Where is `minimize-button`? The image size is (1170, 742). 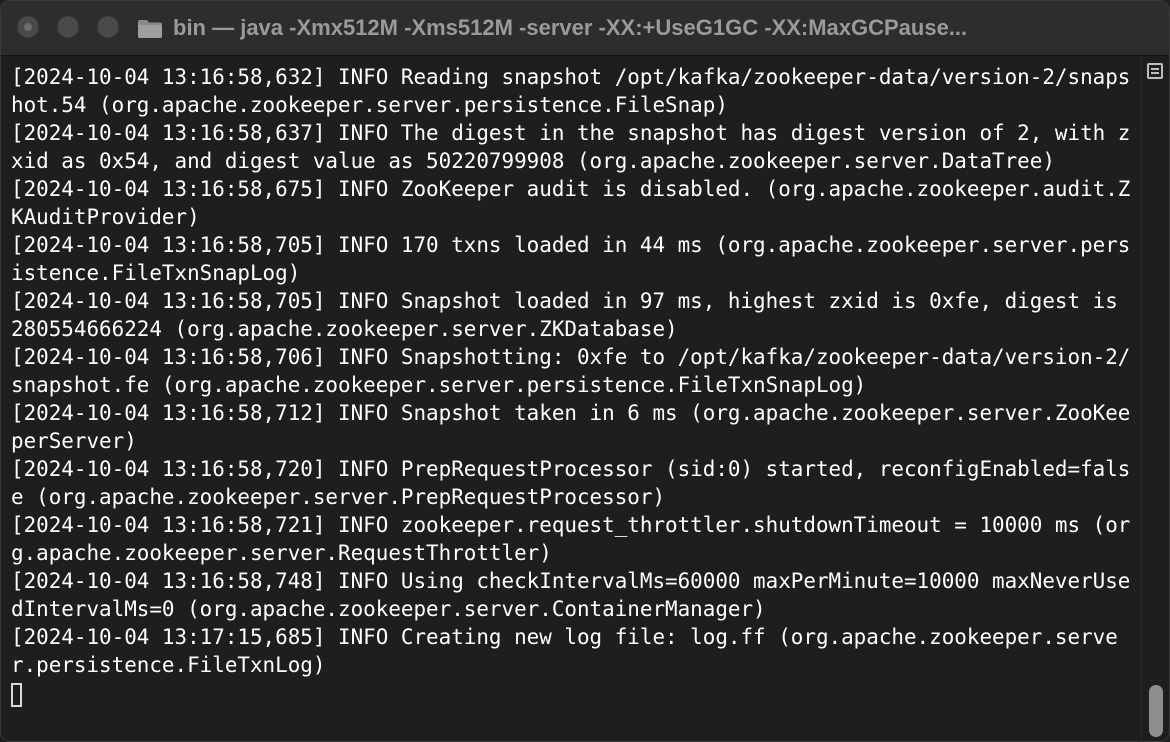 minimize-button is located at coordinates (68, 27).